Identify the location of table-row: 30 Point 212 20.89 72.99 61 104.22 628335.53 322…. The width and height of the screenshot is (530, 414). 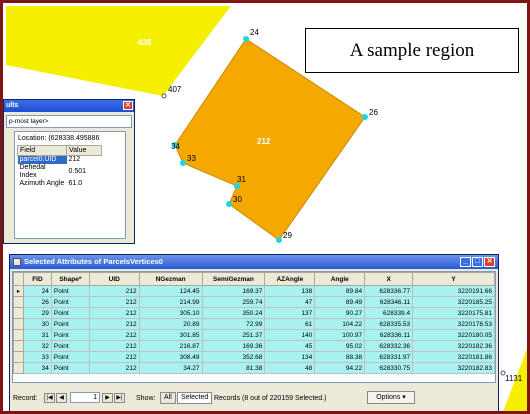
(254, 324).